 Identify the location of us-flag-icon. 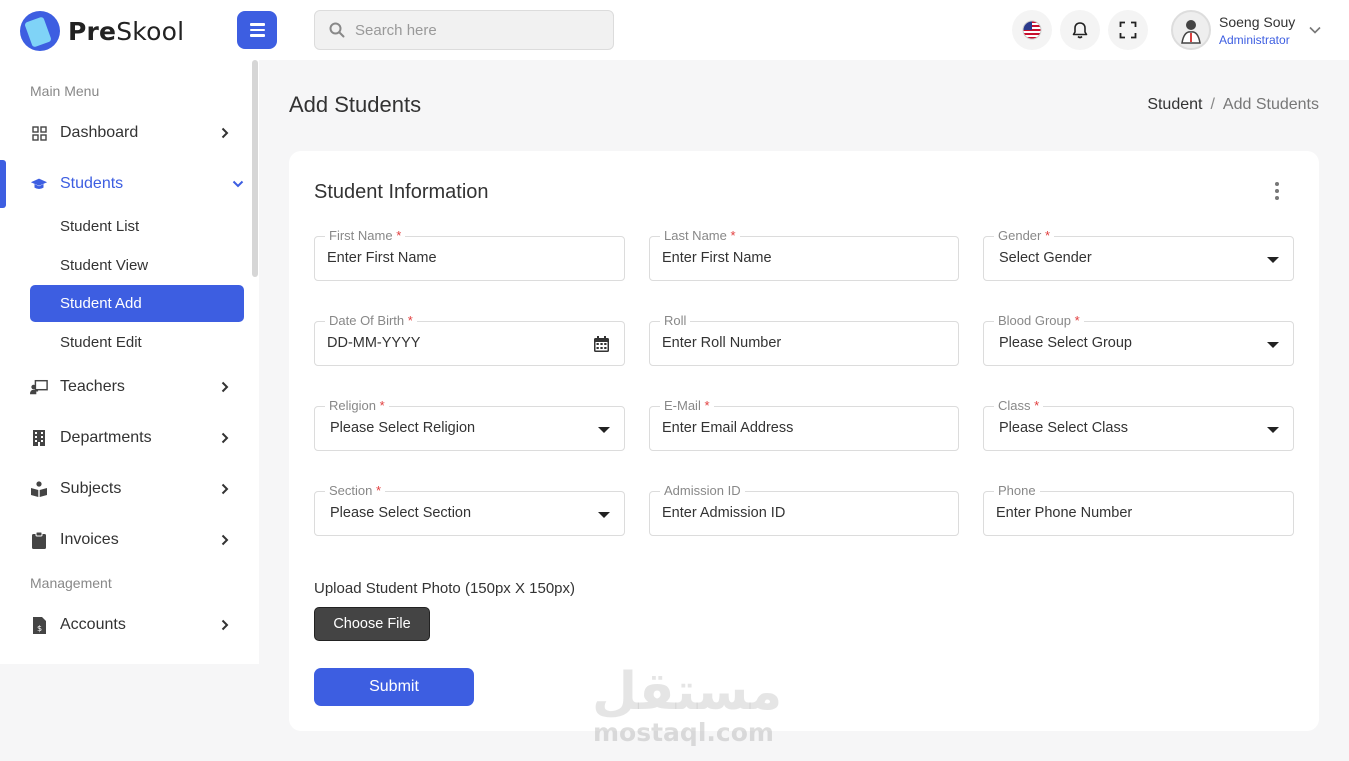
(1032, 30).